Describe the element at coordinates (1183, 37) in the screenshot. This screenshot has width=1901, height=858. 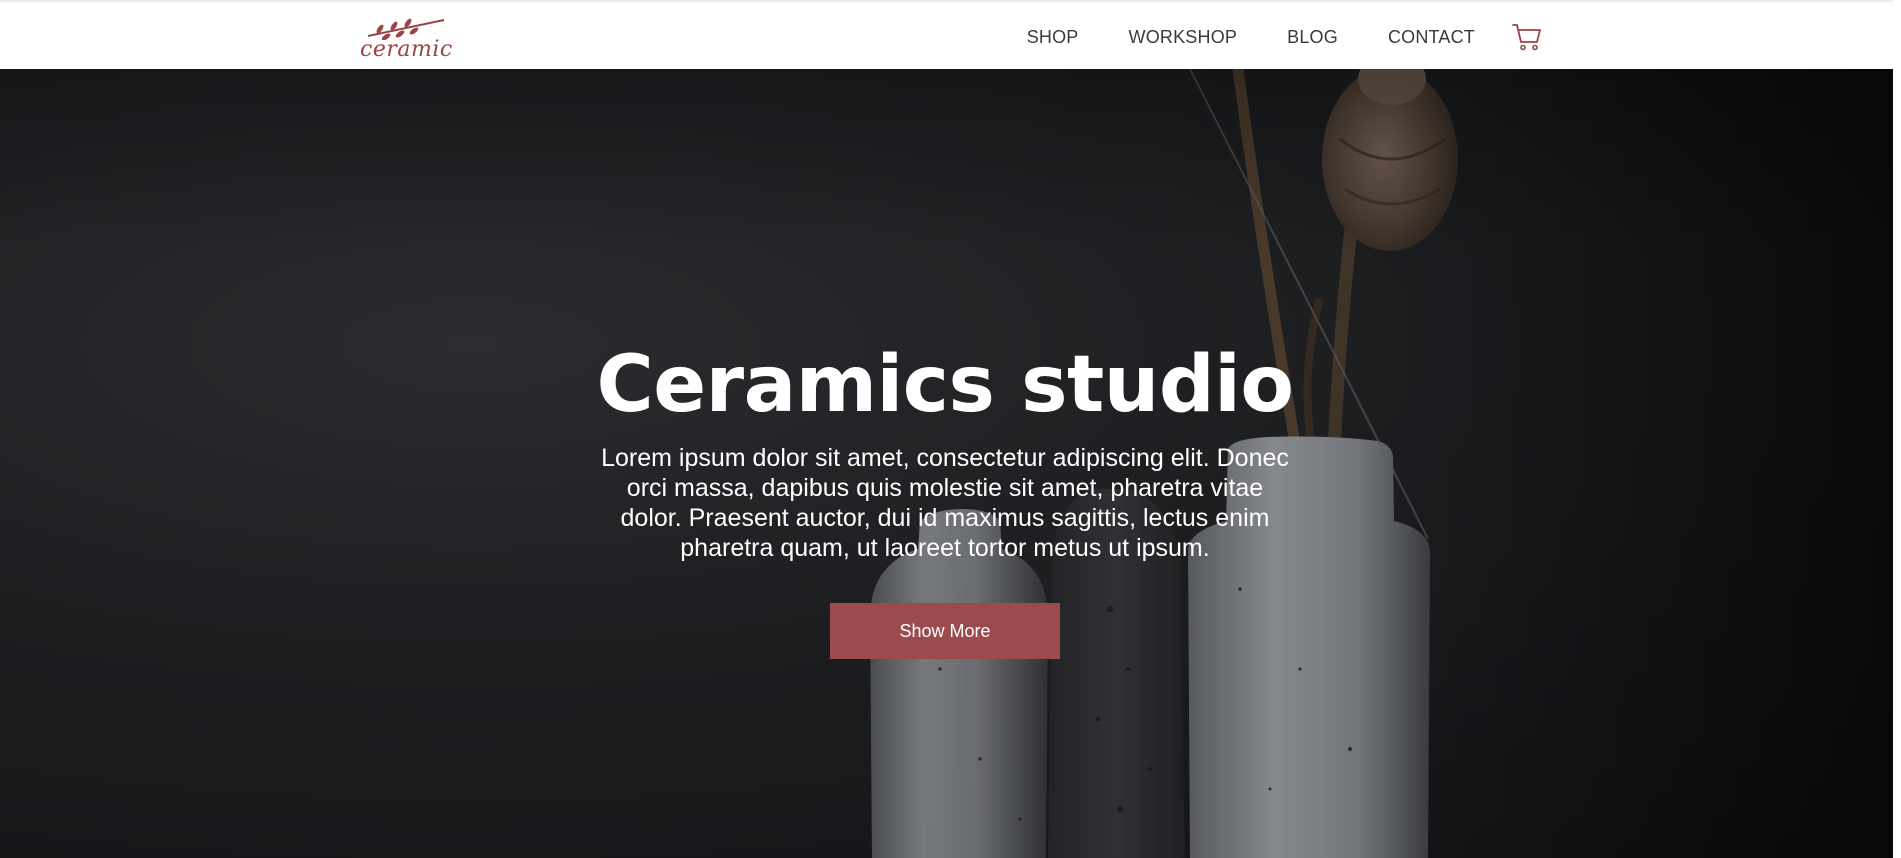
I see `nav-item-workshop: WORKSHOP` at that location.